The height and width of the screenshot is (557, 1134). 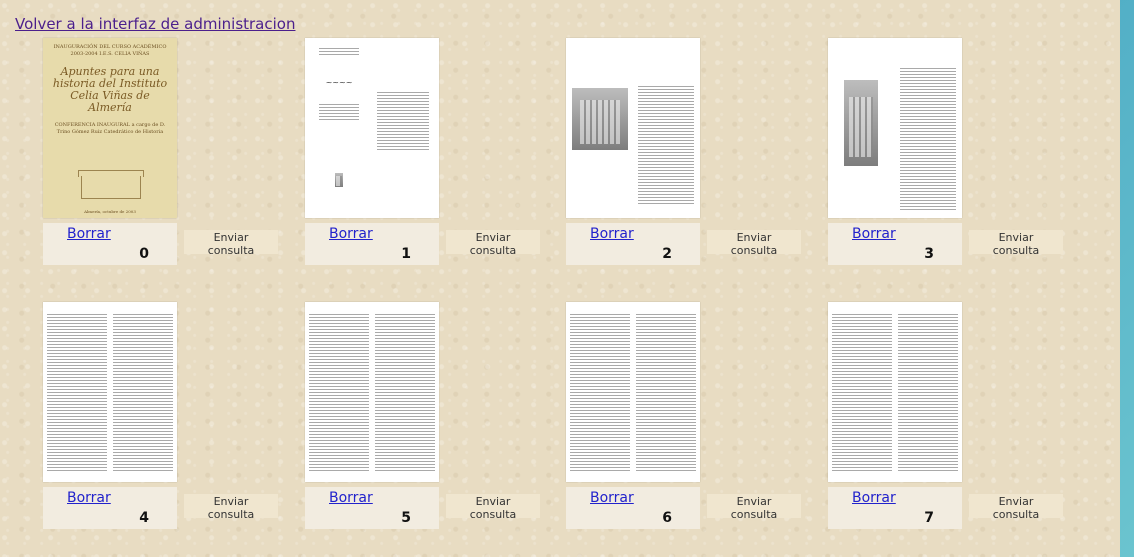 What do you see at coordinates (110, 508) in the screenshot?
I see `page-controls: Borrar 4` at bounding box center [110, 508].